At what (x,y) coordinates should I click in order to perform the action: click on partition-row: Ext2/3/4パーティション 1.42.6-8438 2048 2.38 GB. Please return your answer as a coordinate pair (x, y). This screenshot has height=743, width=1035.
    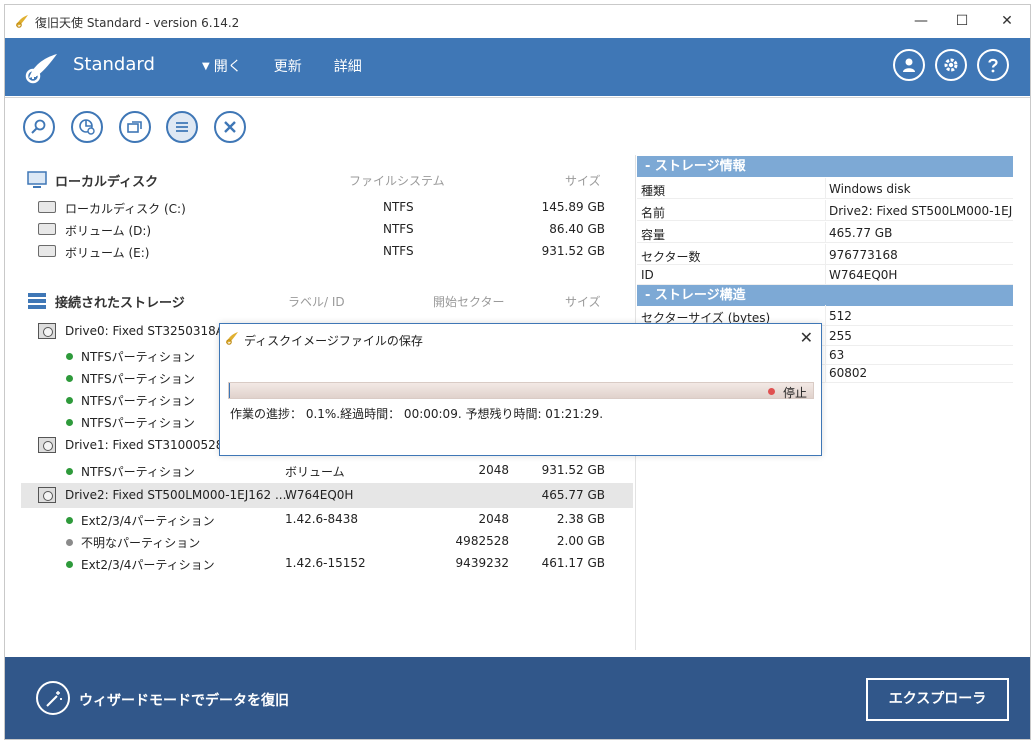
    Looking at the image, I should click on (327, 519).